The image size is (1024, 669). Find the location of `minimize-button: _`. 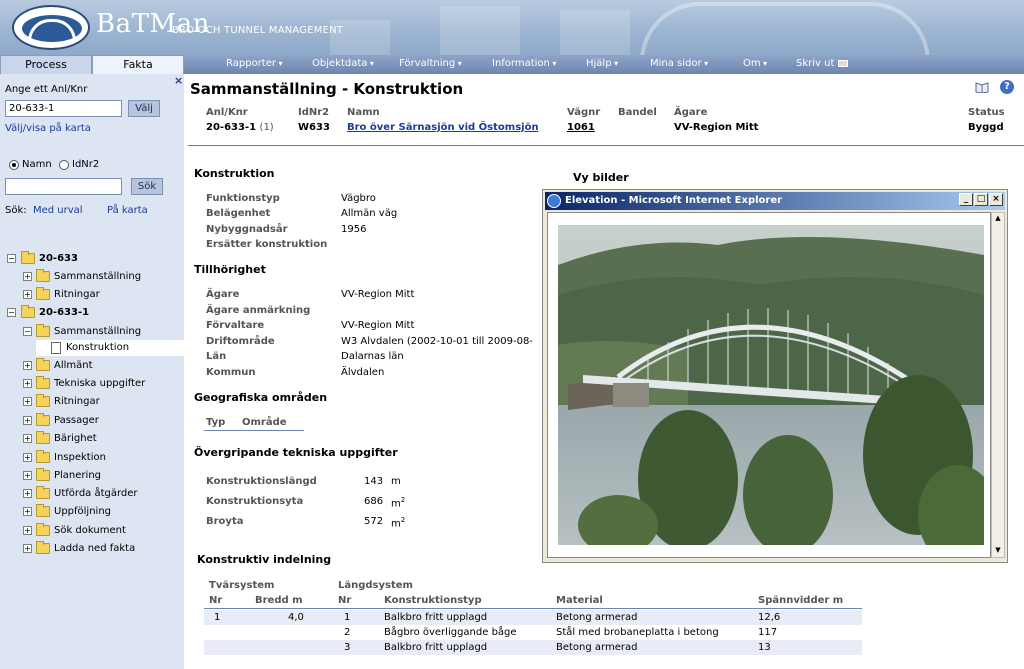

minimize-button: _ is located at coordinates (966, 199).